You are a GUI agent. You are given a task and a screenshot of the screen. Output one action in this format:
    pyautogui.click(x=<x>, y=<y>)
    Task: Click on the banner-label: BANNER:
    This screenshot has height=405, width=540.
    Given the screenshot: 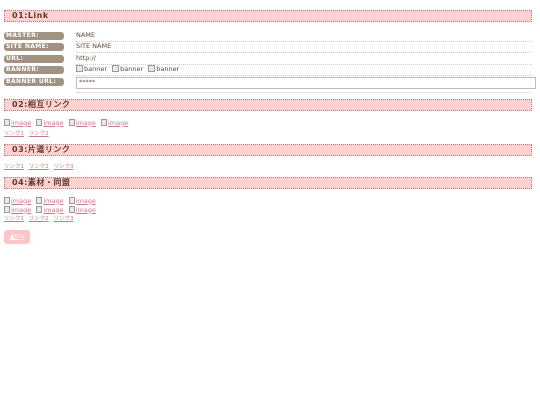 What is the action you would take?
    pyautogui.click(x=34, y=70)
    